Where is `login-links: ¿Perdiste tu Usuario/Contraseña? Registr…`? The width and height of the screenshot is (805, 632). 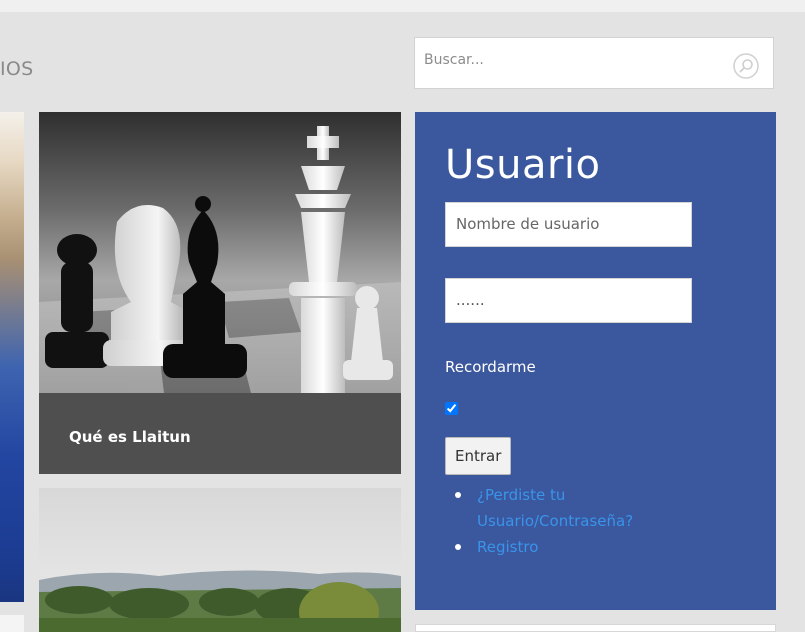 login-links: ¿Perdiste tu Usuario/Contraseña? Registr… is located at coordinates (572, 521).